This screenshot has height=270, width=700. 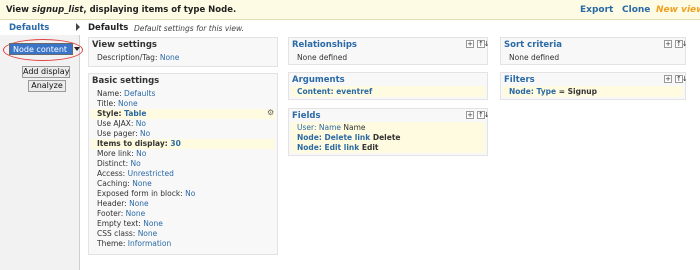 I want to click on field-row-delete-link: Node: Delete link Delete, so click(x=349, y=137).